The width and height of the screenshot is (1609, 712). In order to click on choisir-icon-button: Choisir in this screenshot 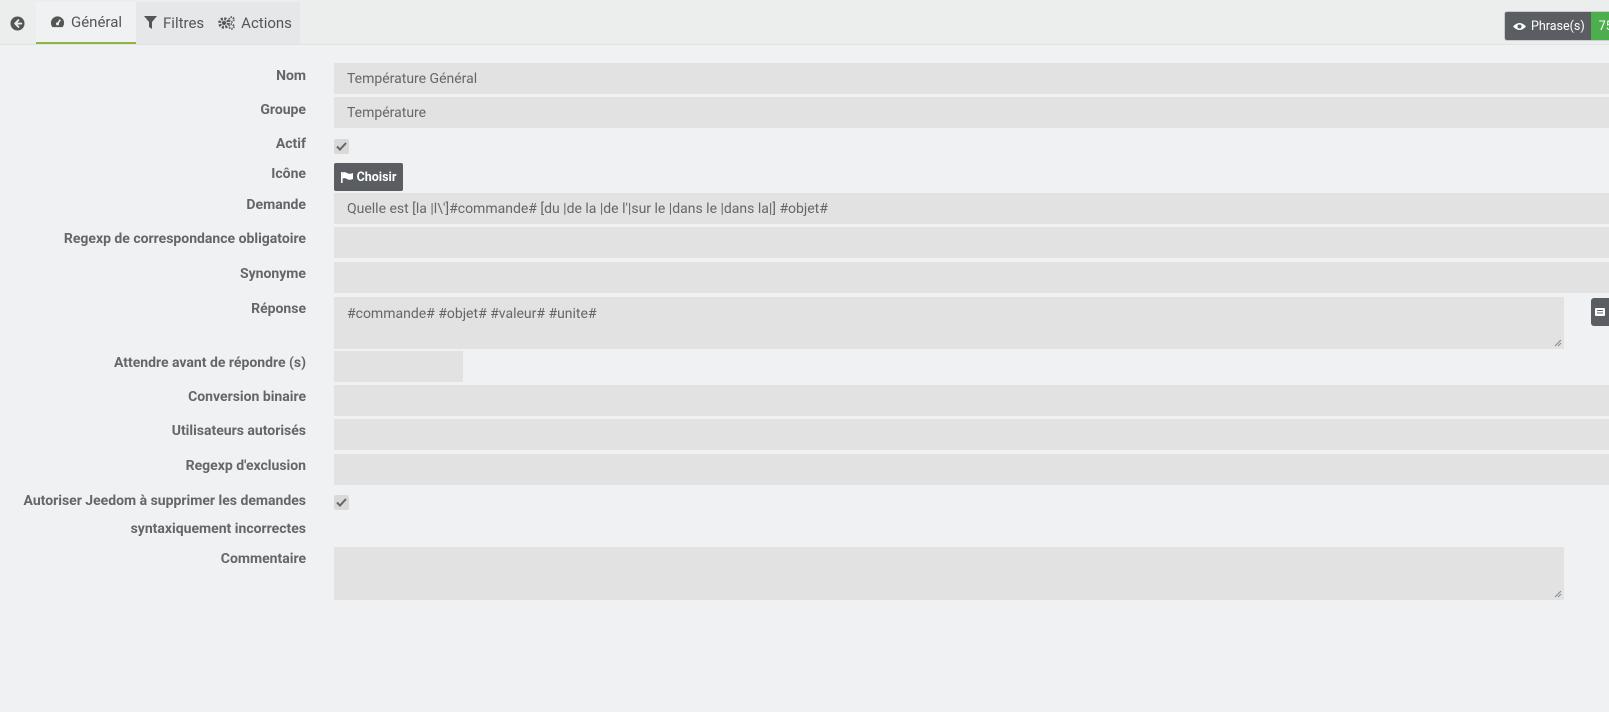, I will do `click(368, 177)`.